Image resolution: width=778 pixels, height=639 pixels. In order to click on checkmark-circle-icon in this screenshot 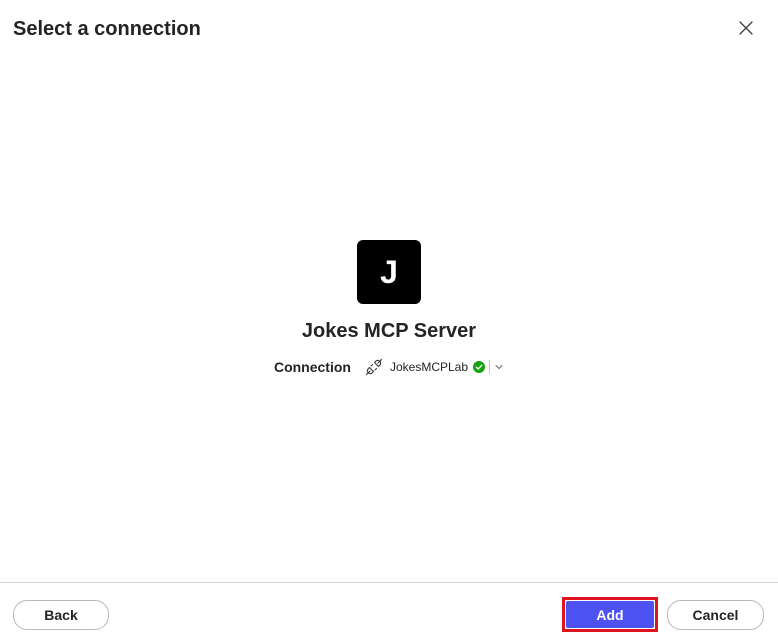, I will do `click(479, 367)`.